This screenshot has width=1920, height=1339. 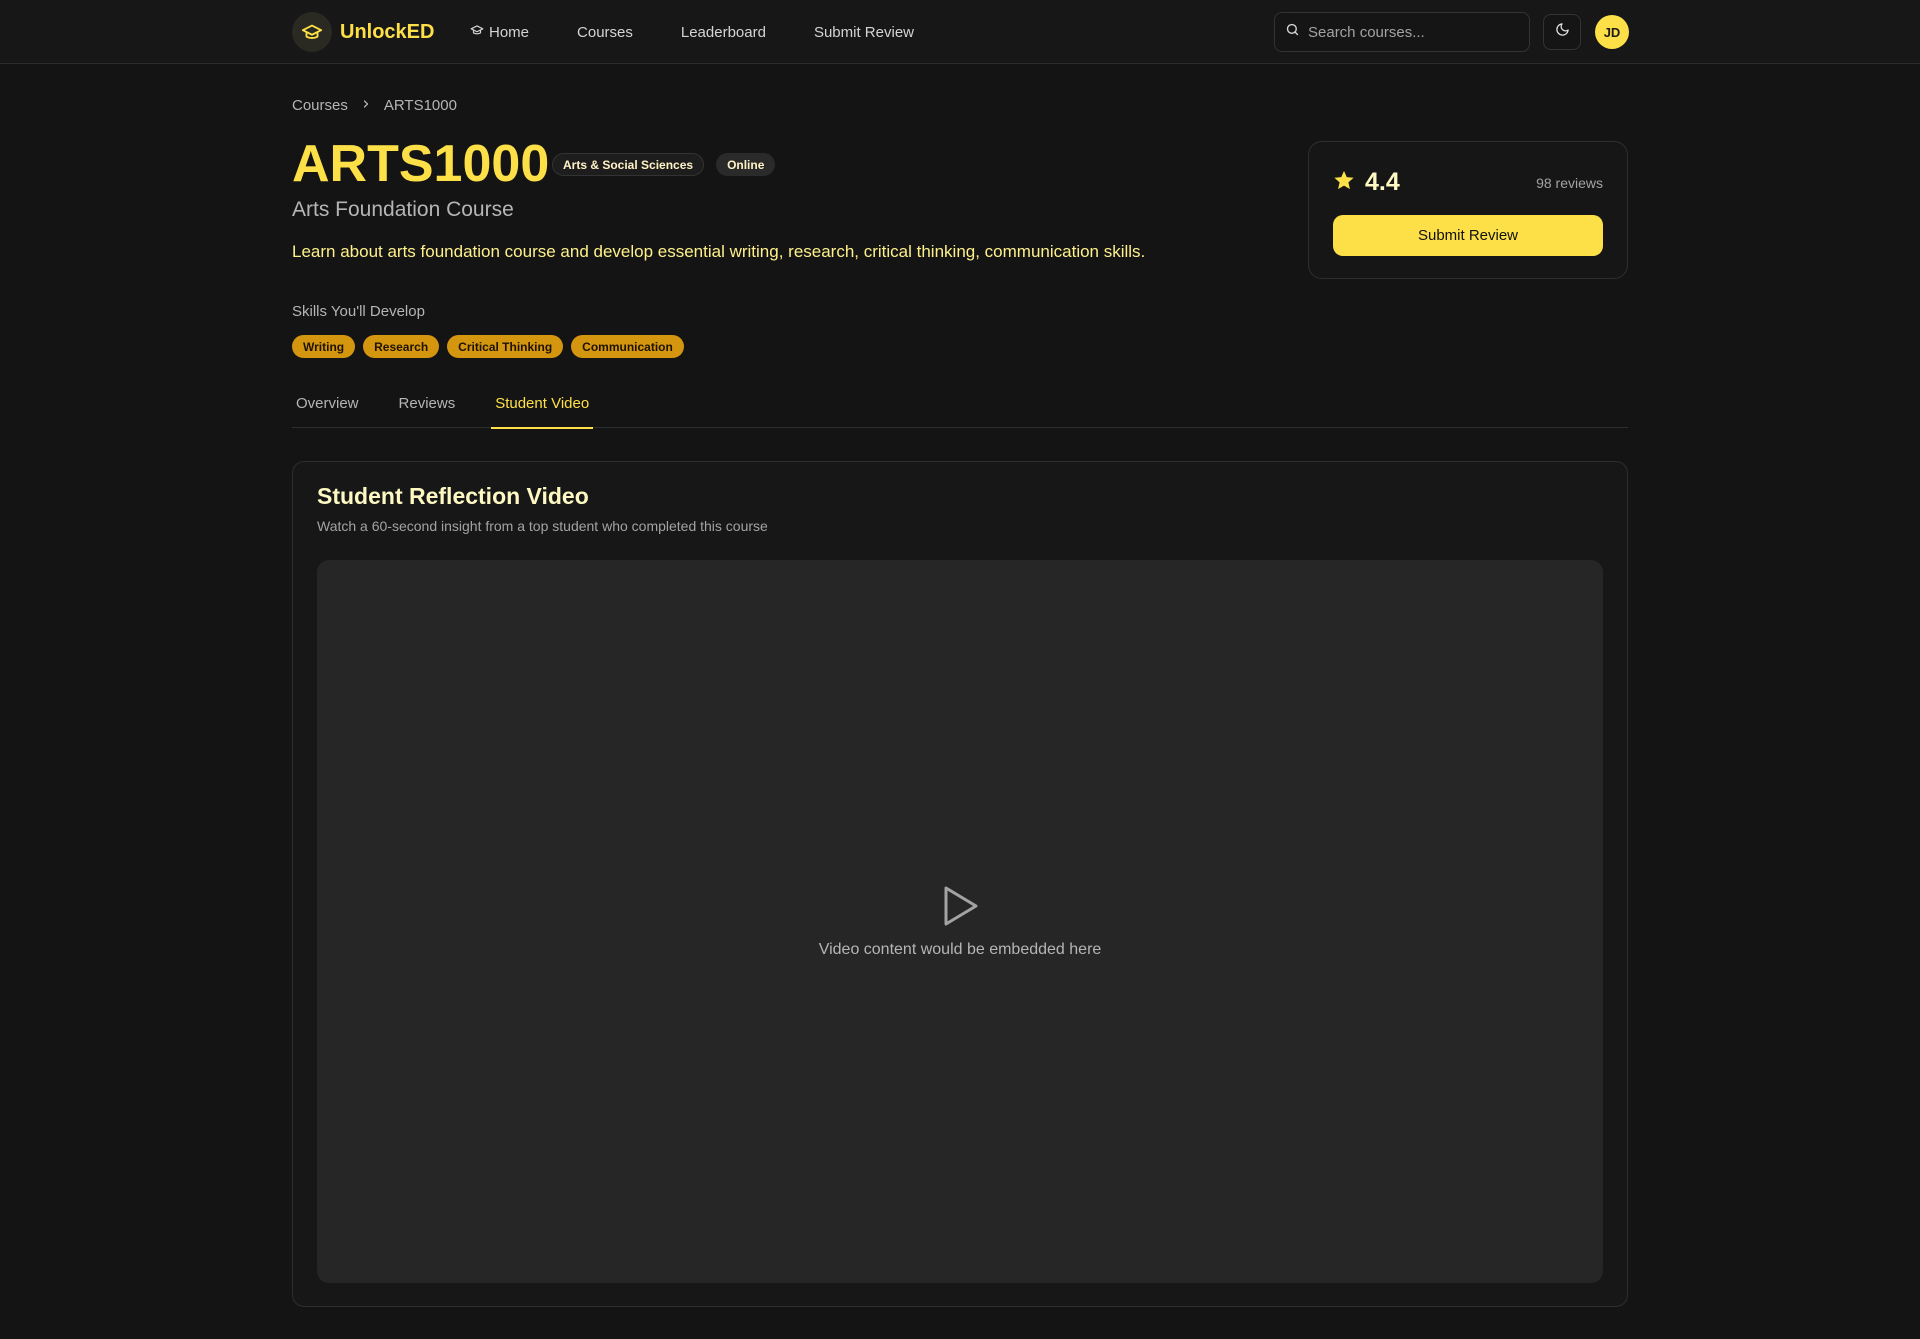 I want to click on rating-row: 4.4 98 reviews, so click(x=1468, y=182).